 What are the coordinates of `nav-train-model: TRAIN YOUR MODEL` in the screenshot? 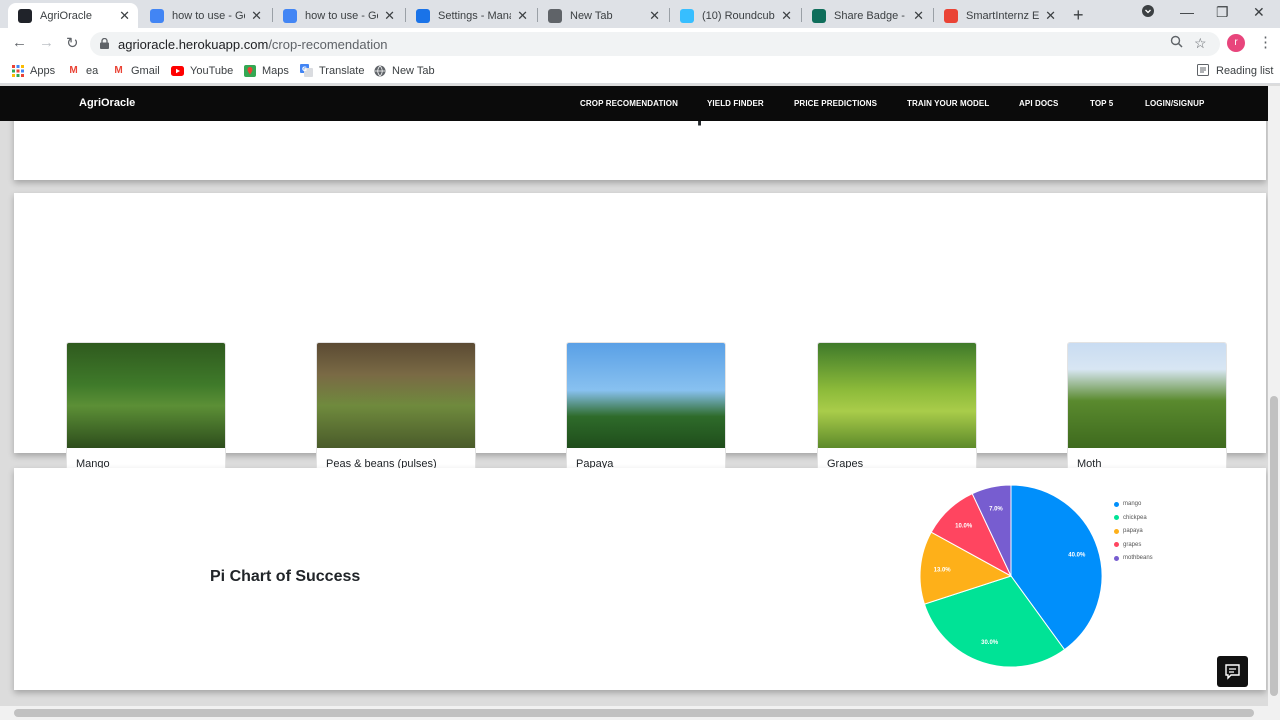 It's located at (948, 103).